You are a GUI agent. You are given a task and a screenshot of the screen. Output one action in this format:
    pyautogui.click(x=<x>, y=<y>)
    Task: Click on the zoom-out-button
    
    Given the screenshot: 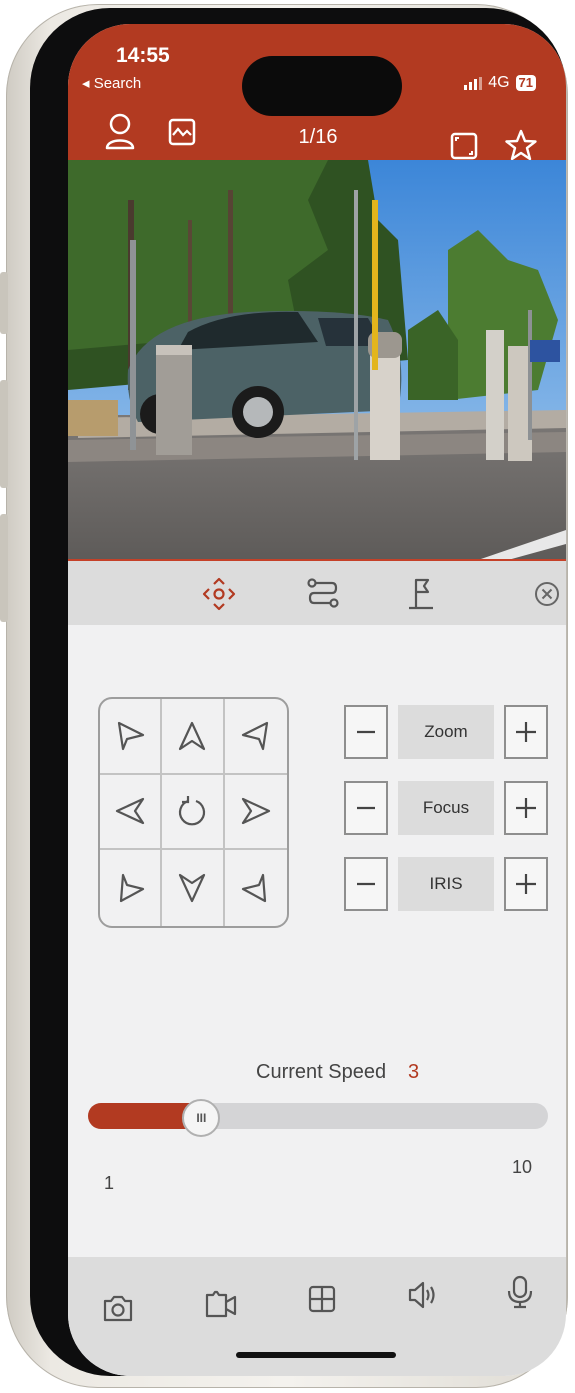 What is the action you would take?
    pyautogui.click(x=366, y=732)
    